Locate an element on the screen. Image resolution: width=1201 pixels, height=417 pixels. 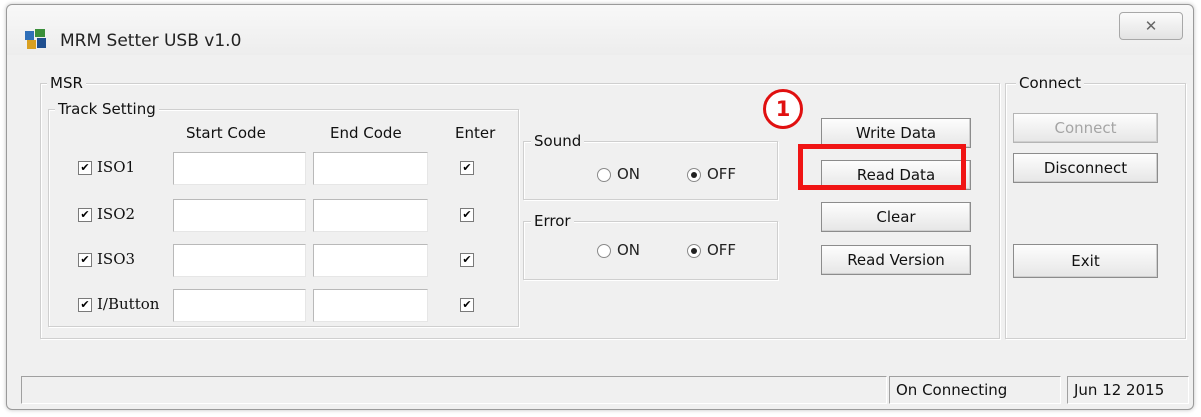
status-bar: On Connecting Jun 12 2015 is located at coordinates (605, 390).